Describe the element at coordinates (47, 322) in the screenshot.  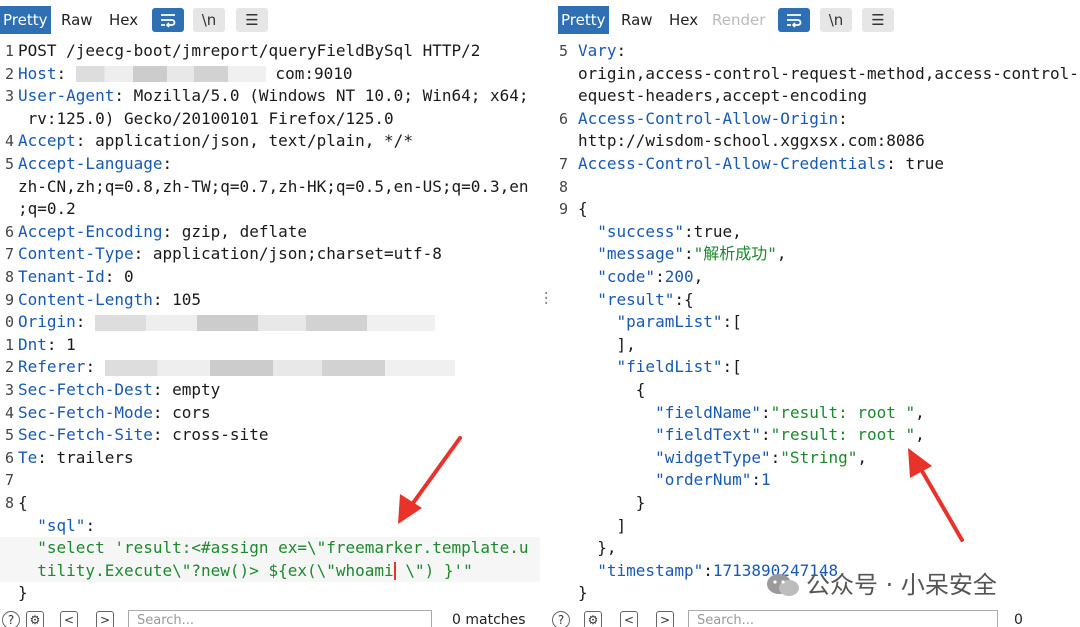
I see `code-token: Origin` at that location.